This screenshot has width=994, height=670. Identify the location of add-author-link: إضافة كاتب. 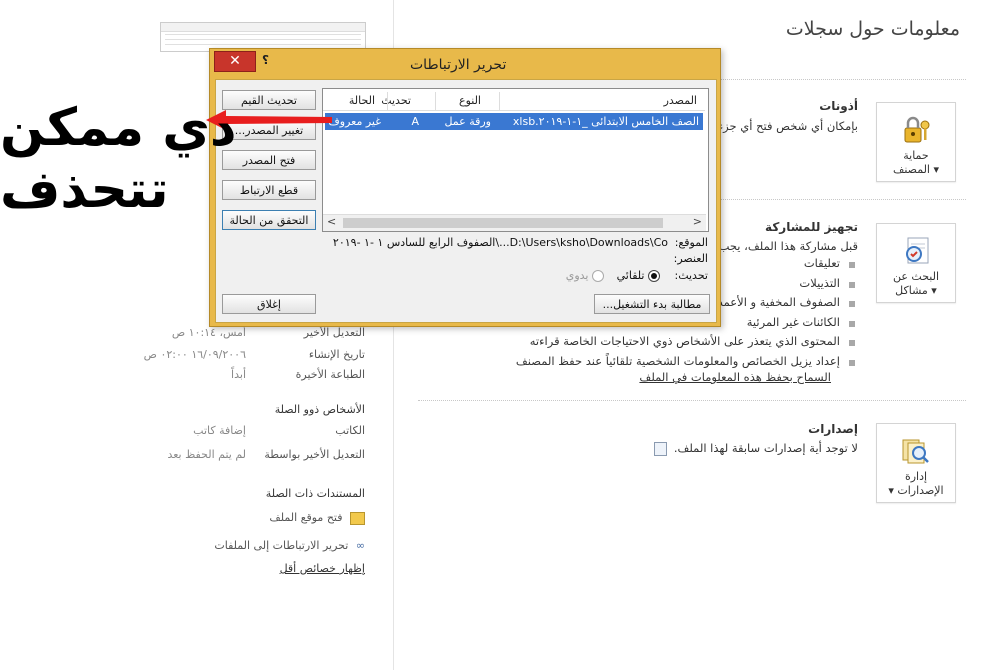
(219, 430).